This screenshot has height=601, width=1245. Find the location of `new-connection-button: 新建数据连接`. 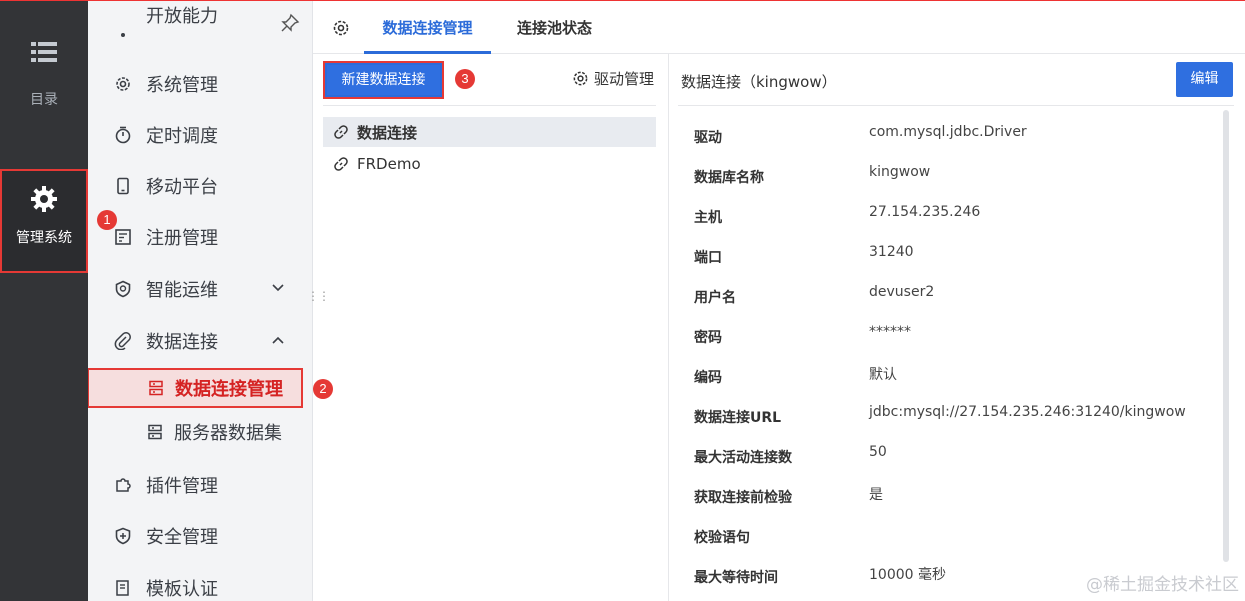

new-connection-button: 新建数据连接 is located at coordinates (383, 80).